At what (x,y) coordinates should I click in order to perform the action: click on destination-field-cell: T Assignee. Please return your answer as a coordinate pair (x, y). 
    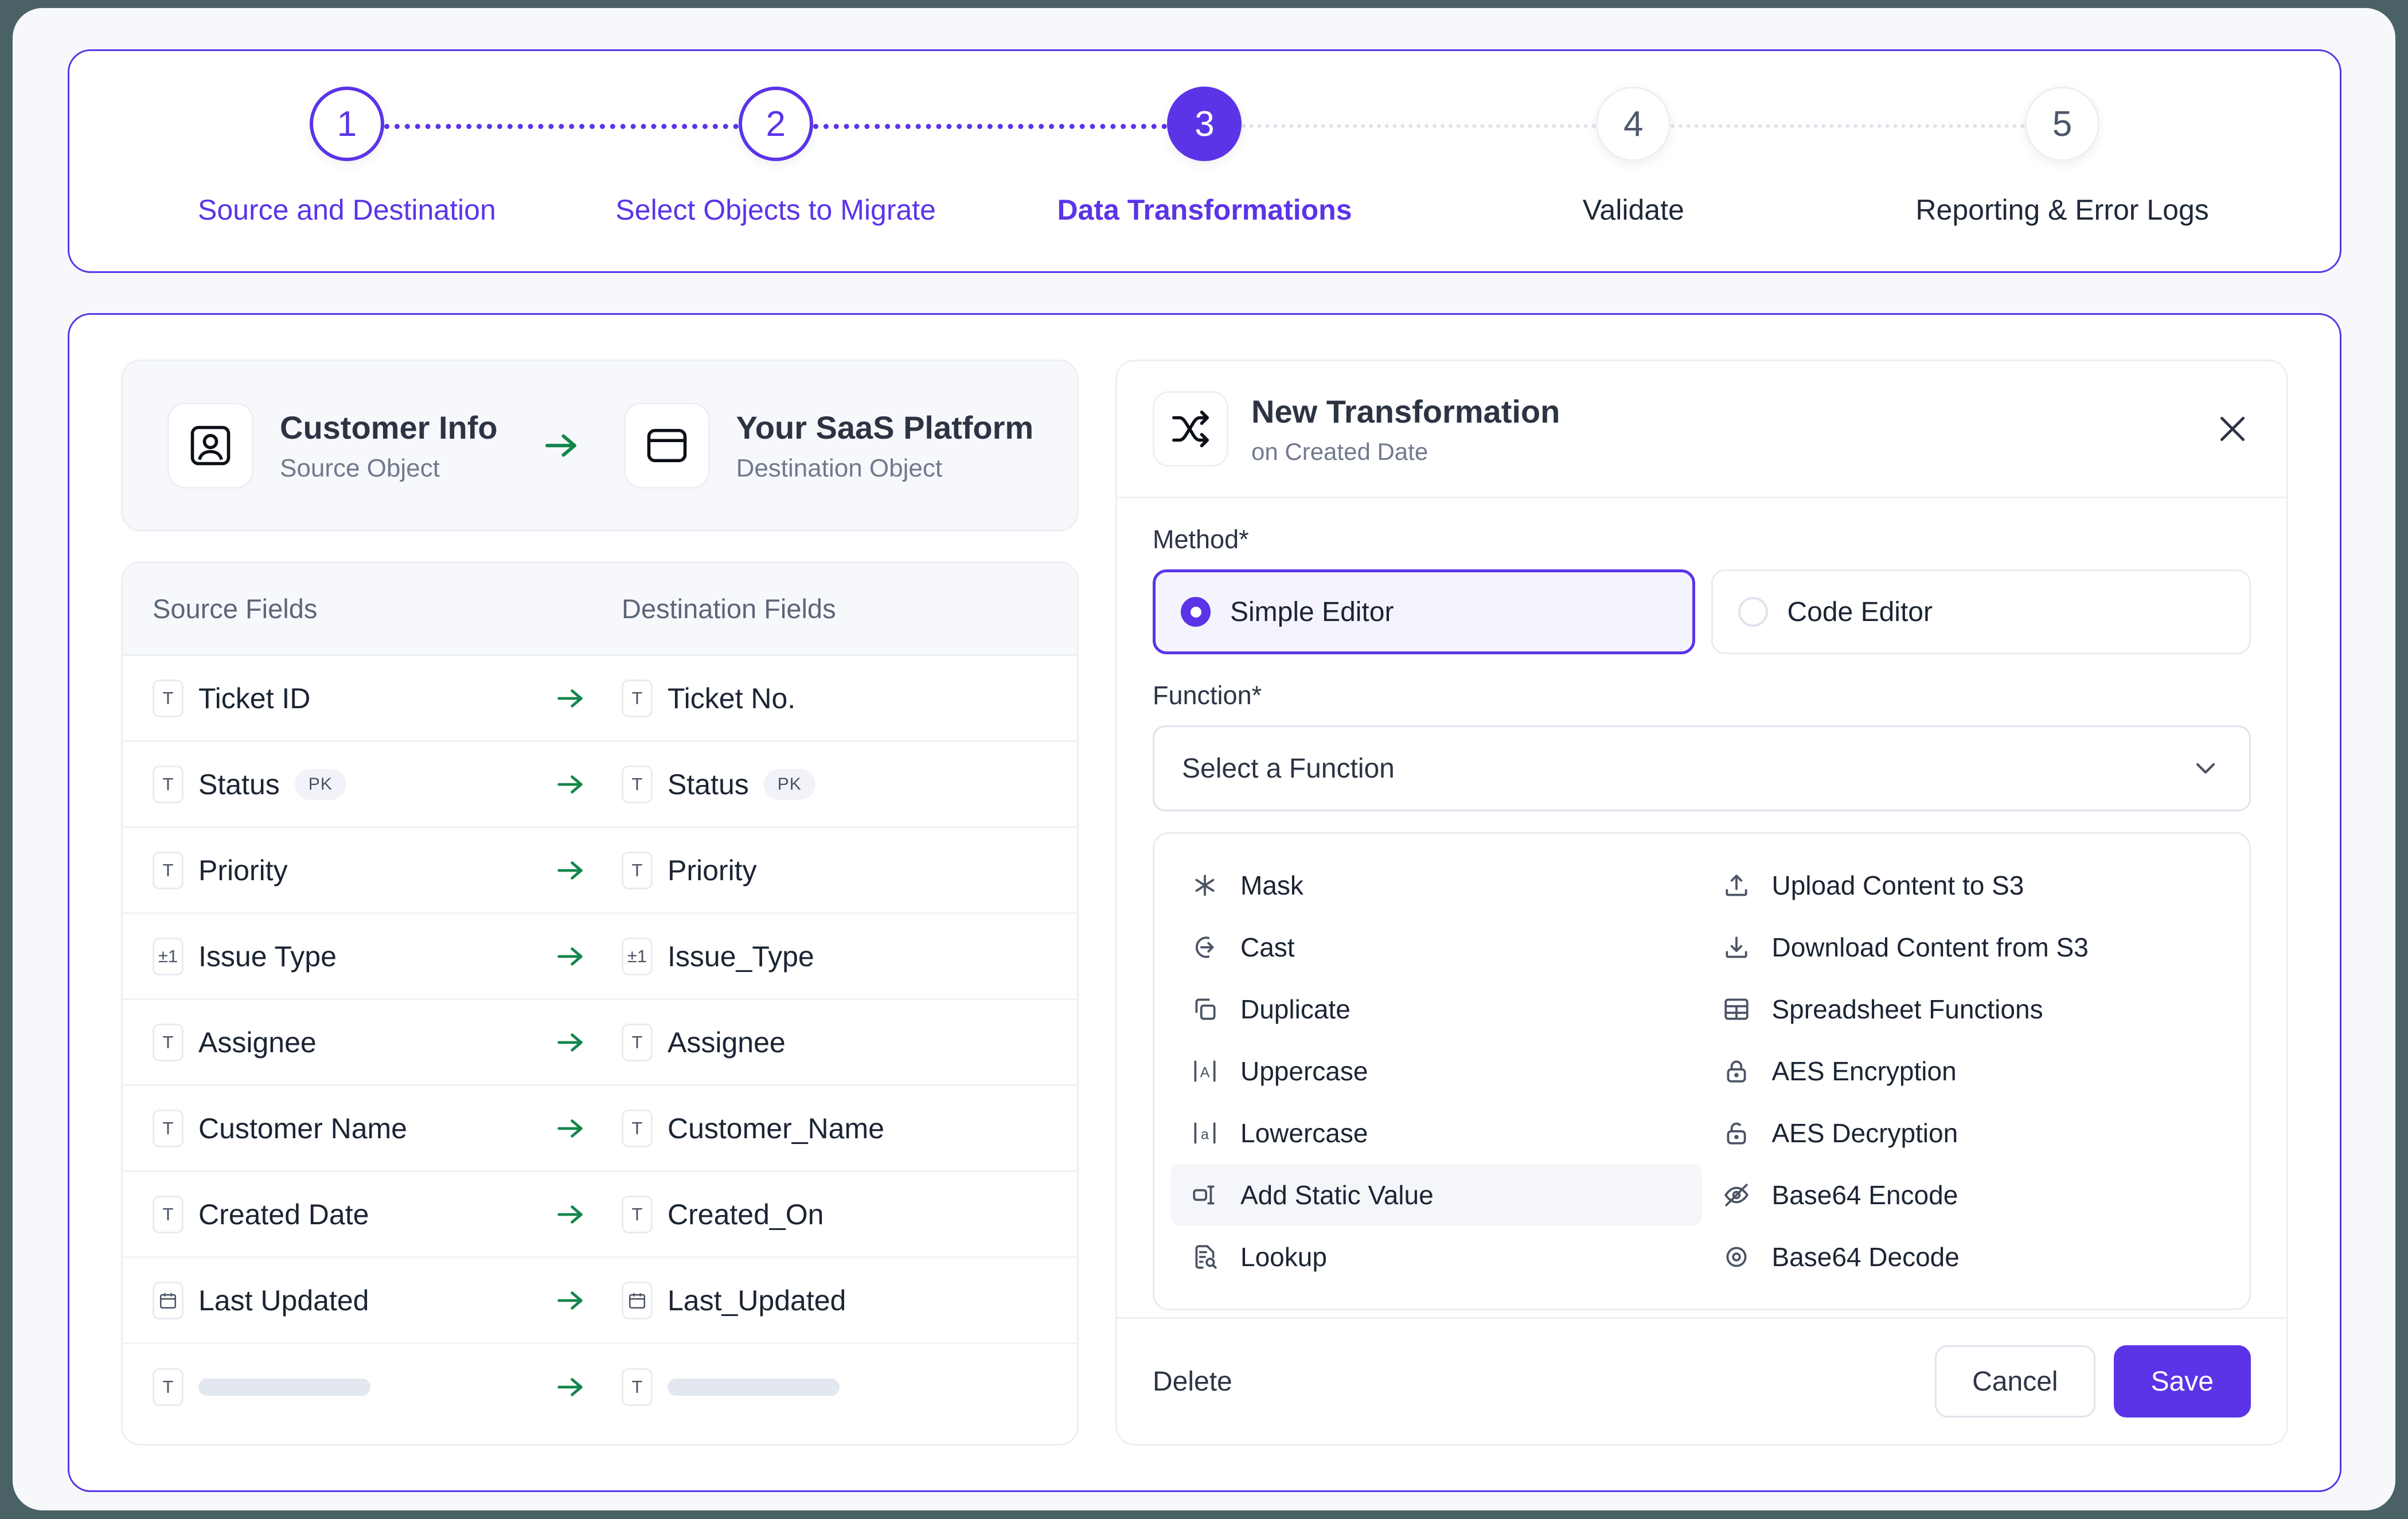
    Looking at the image, I should click on (704, 1042).